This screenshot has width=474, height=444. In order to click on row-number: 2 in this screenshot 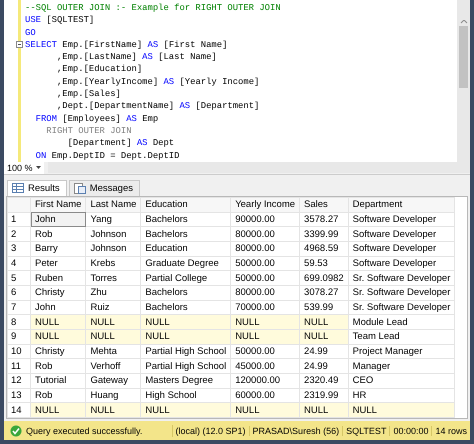, I will do `click(19, 234)`.